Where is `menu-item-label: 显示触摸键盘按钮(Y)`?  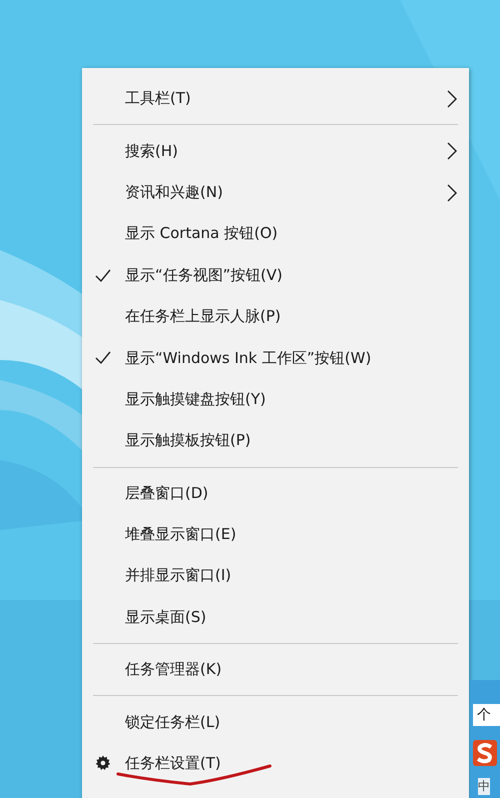
menu-item-label: 显示触摸键盘按钮(Y) is located at coordinates (195, 399).